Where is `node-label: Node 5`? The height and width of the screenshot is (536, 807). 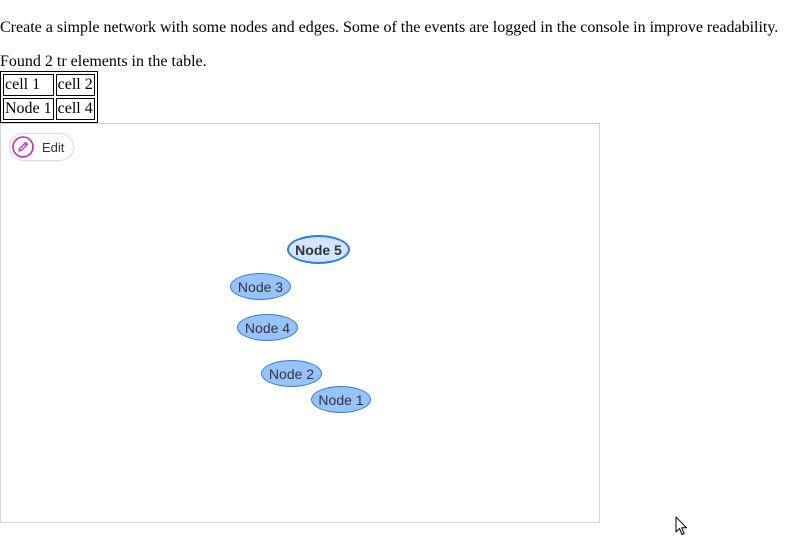
node-label: Node 5 is located at coordinates (318, 249).